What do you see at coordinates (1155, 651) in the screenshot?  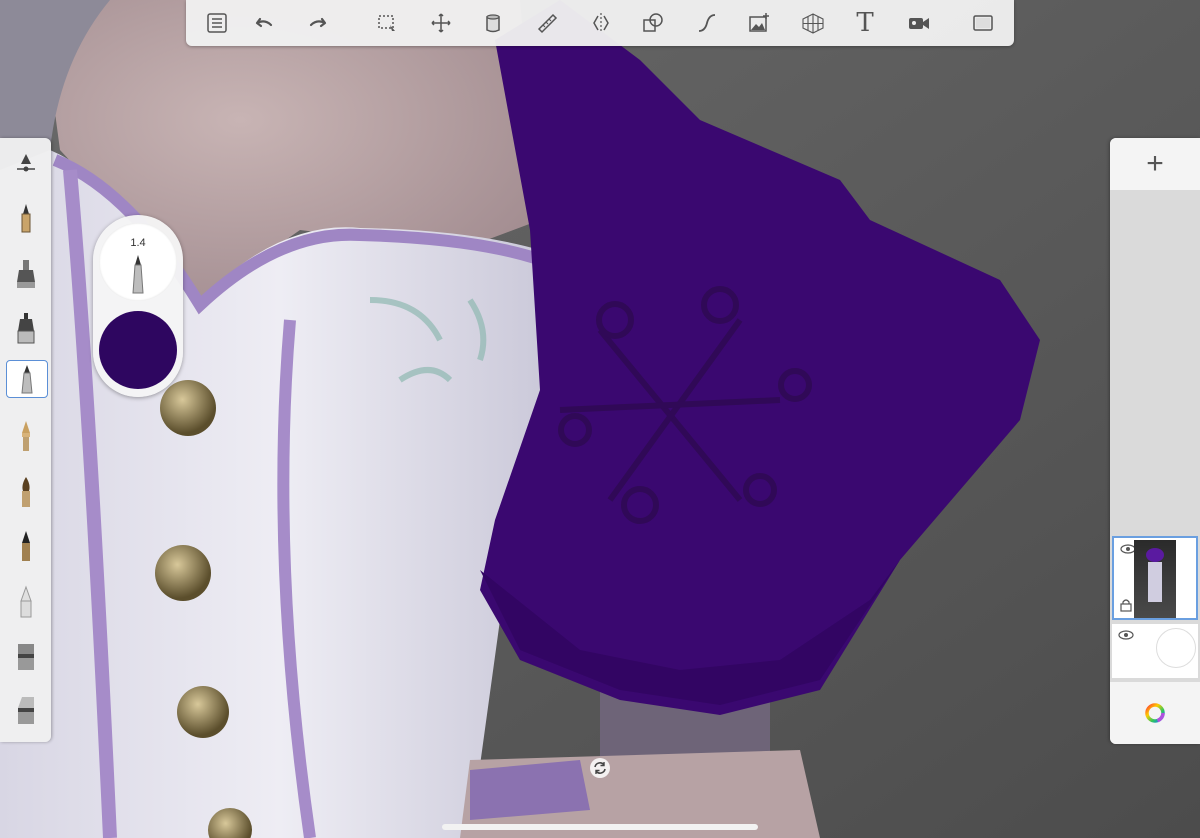 I see `layer-item-background` at bounding box center [1155, 651].